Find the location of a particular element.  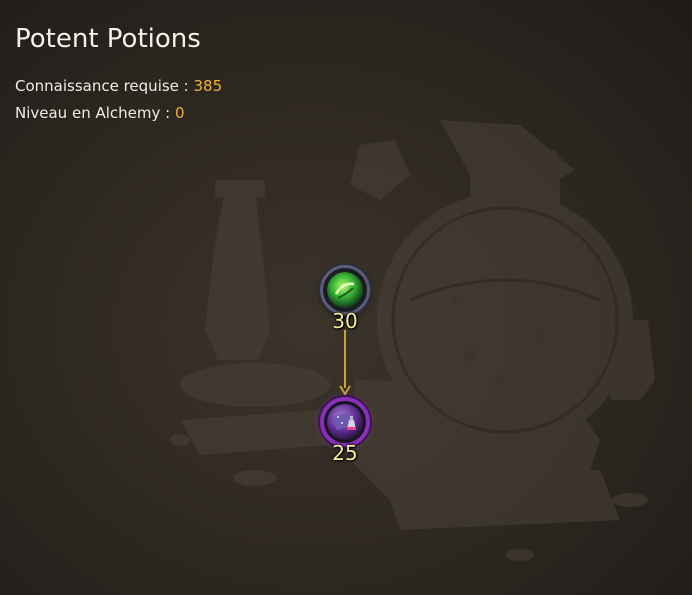

required-knowledge-value: 385 is located at coordinates (208, 86).